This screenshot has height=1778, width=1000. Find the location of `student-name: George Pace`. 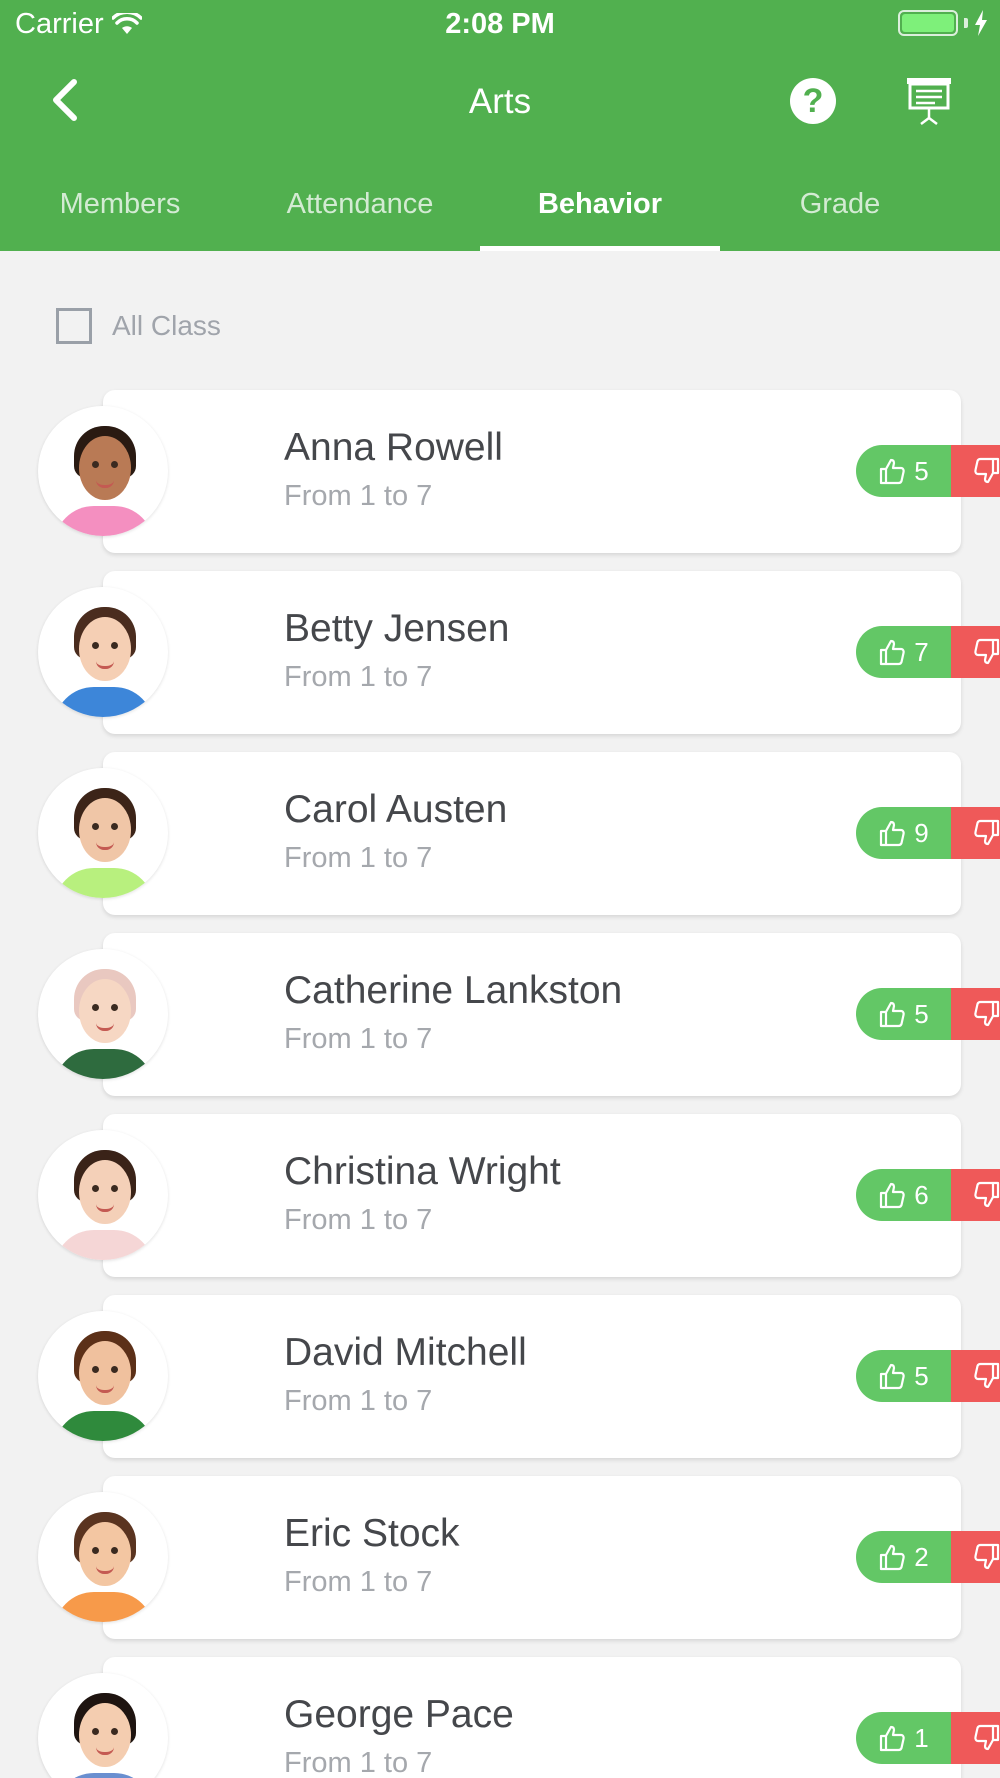

student-name: George Pace is located at coordinates (399, 1714).